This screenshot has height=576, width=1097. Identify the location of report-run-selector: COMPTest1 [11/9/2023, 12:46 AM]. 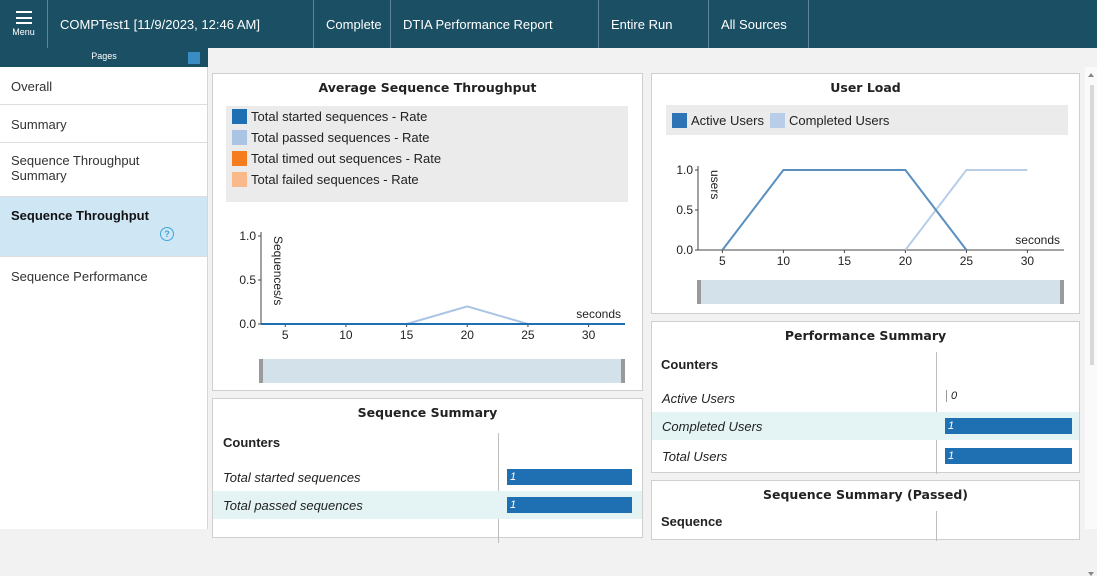
(181, 24).